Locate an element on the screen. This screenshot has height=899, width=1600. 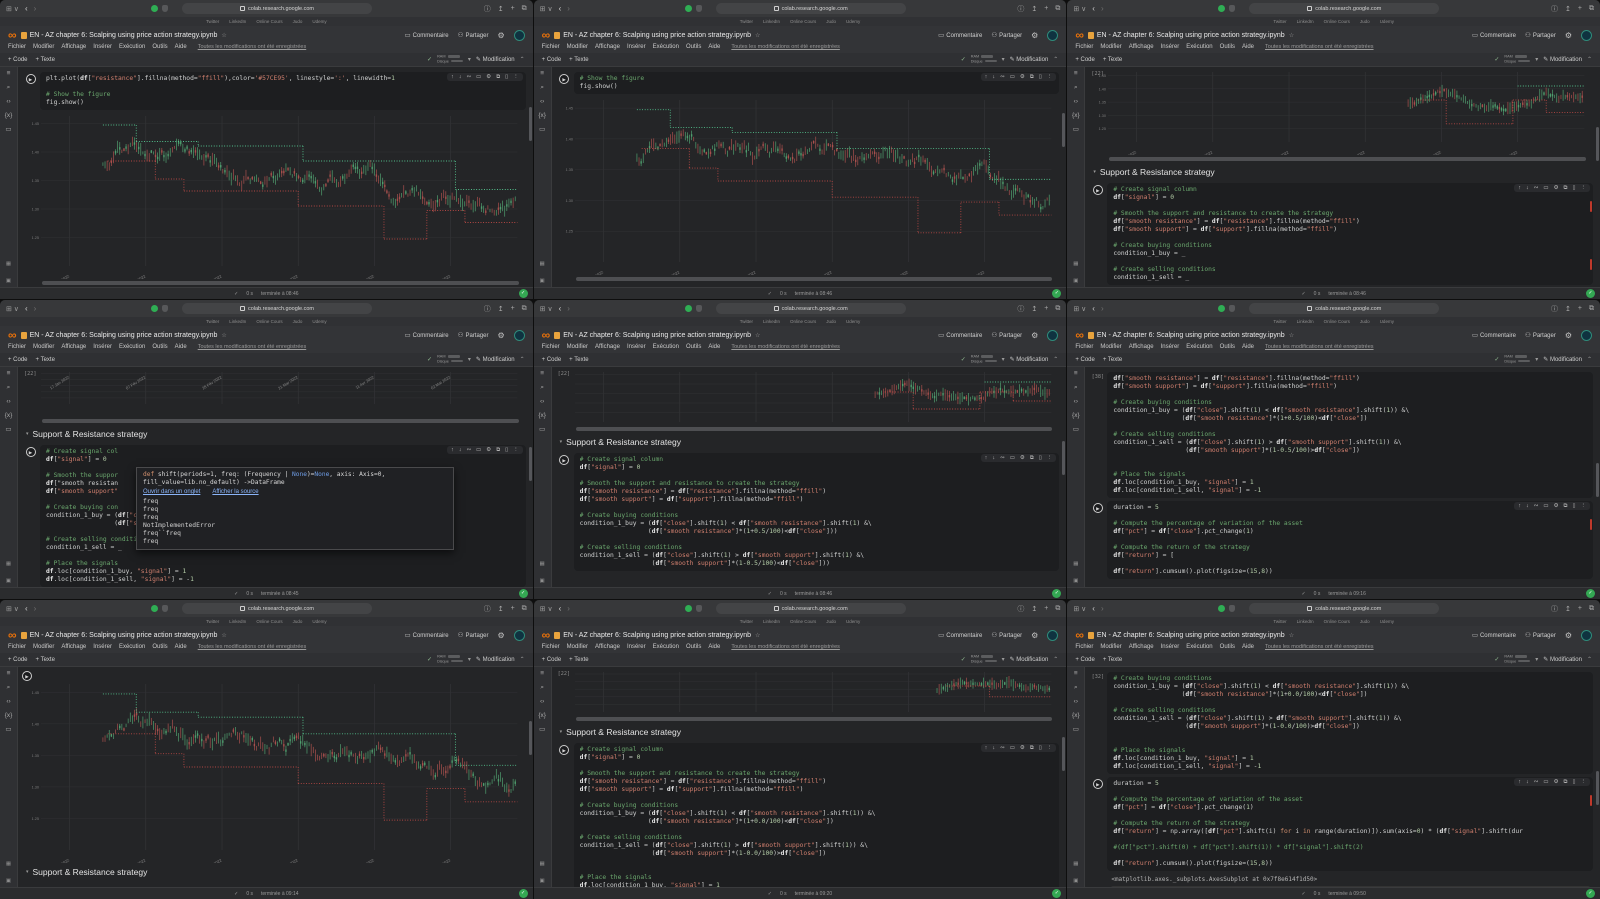
bookmark-item: Online Cours is located at coordinates (803, 21).